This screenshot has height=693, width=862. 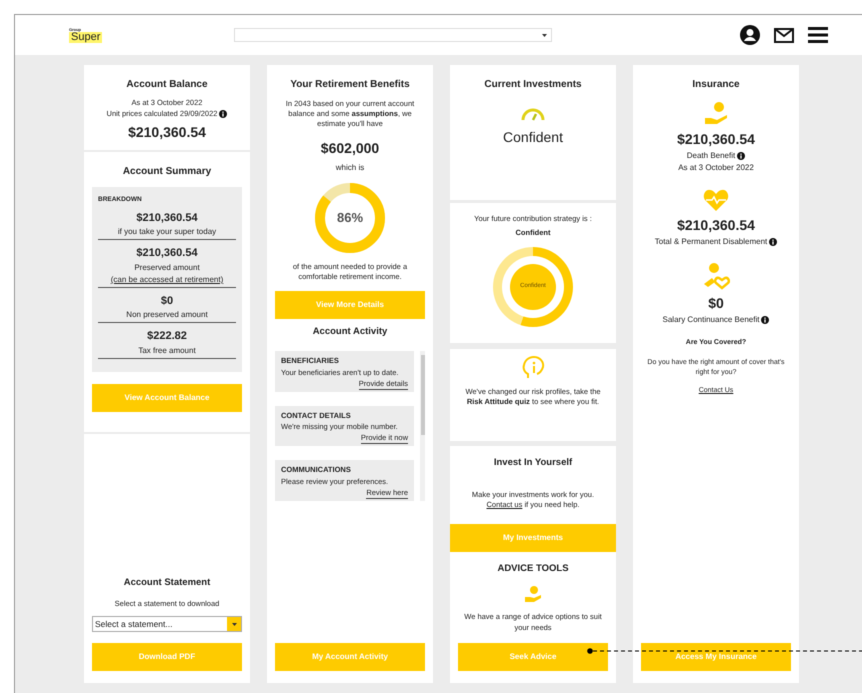 What do you see at coordinates (167, 132) in the screenshot?
I see `balance-amount: $210,360.54` at bounding box center [167, 132].